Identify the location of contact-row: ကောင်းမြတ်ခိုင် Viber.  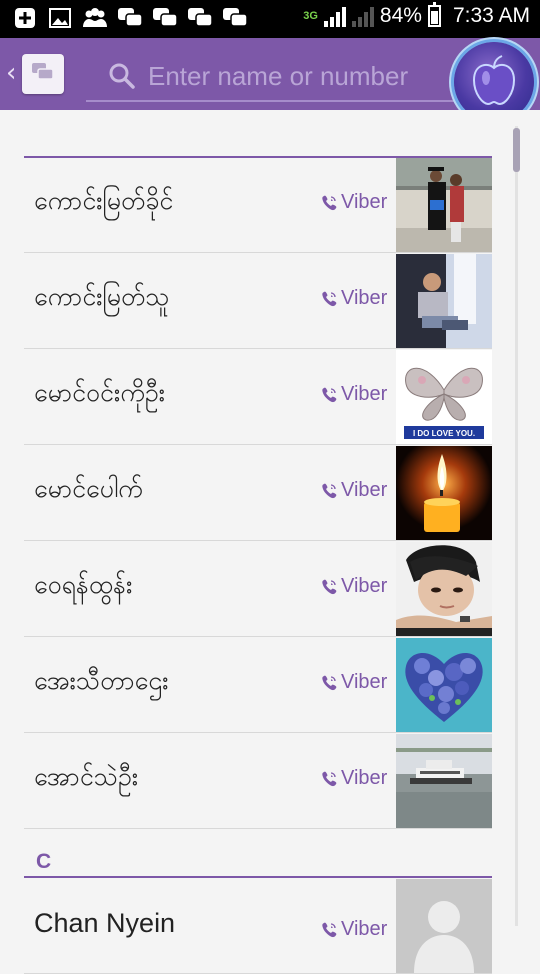
(258, 205).